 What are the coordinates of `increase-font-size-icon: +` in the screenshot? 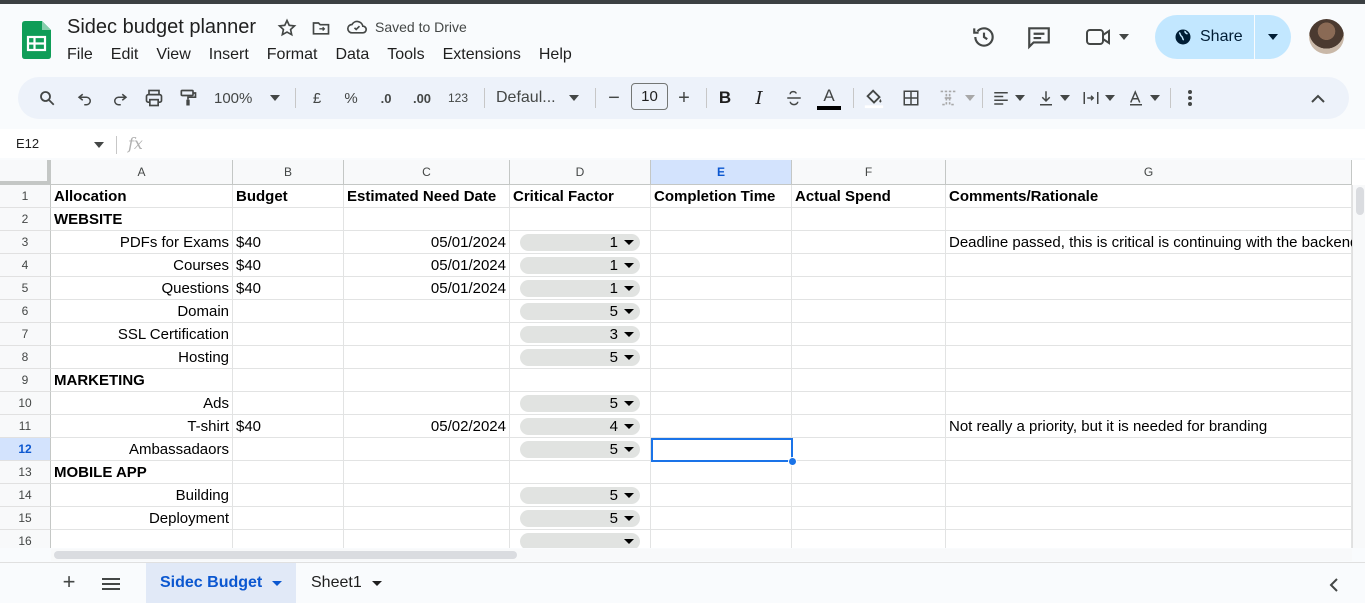 It's located at (684, 98).